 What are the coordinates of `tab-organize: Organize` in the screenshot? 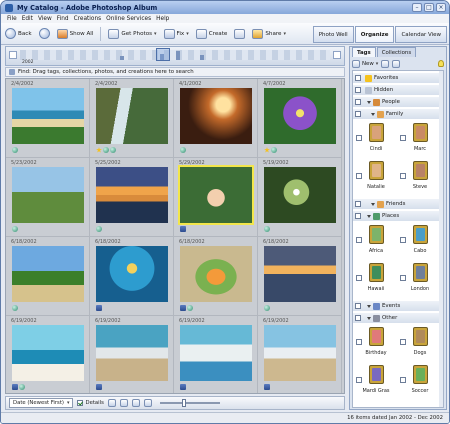 It's located at (374, 34).